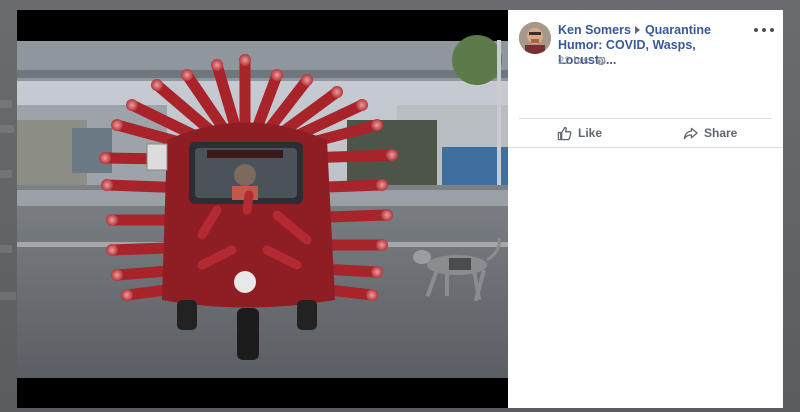 This screenshot has height=412, width=800. What do you see at coordinates (594, 30) in the screenshot?
I see `author-name-link: Ken Somers` at bounding box center [594, 30].